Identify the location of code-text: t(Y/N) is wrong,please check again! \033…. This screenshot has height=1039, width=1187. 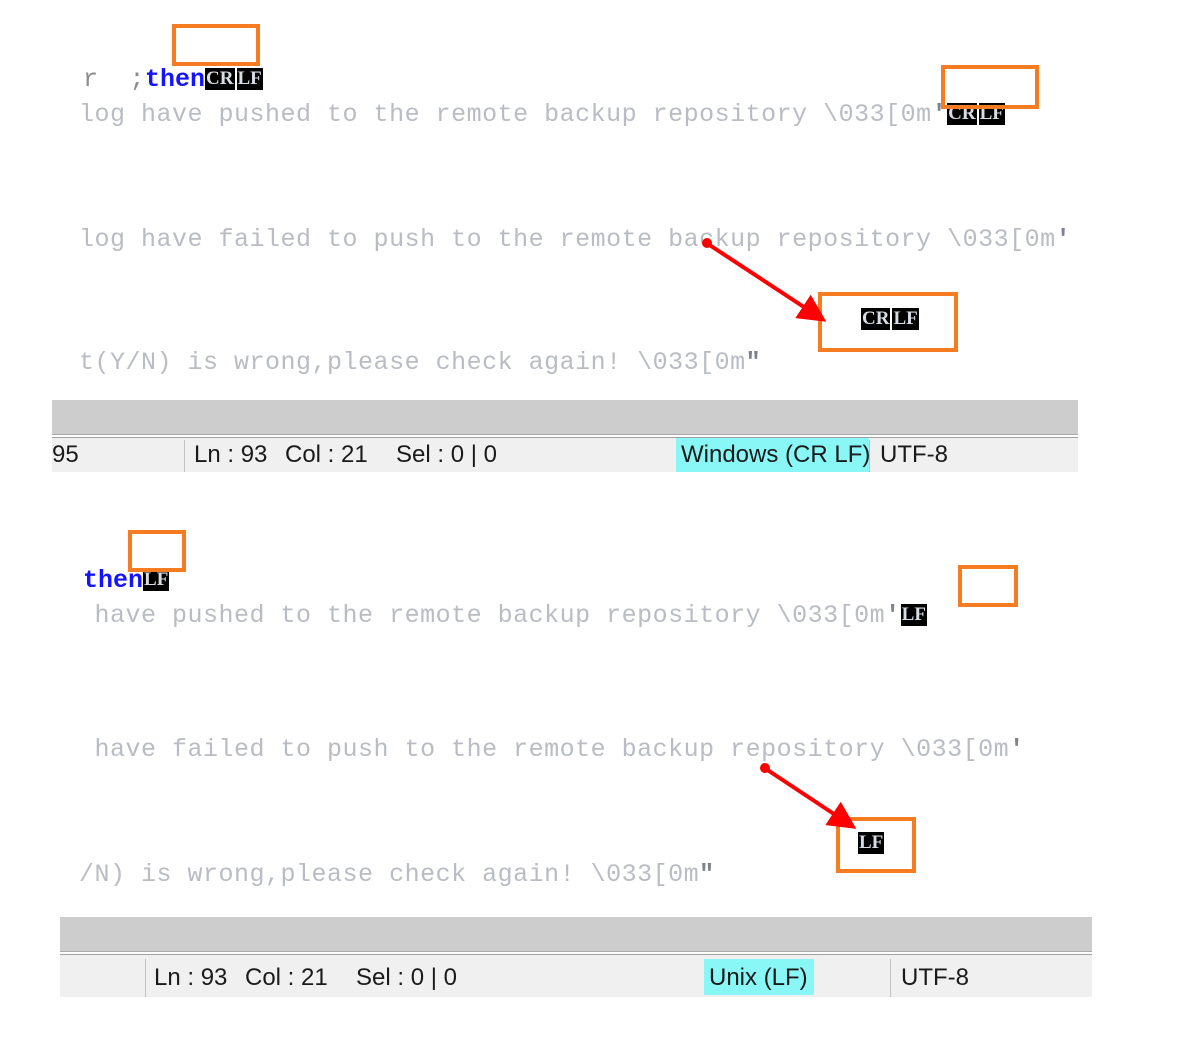
(412, 362).